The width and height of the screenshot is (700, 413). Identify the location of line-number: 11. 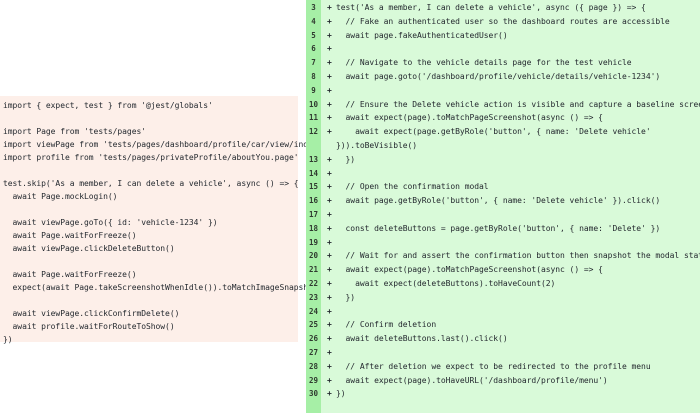
(313, 118).